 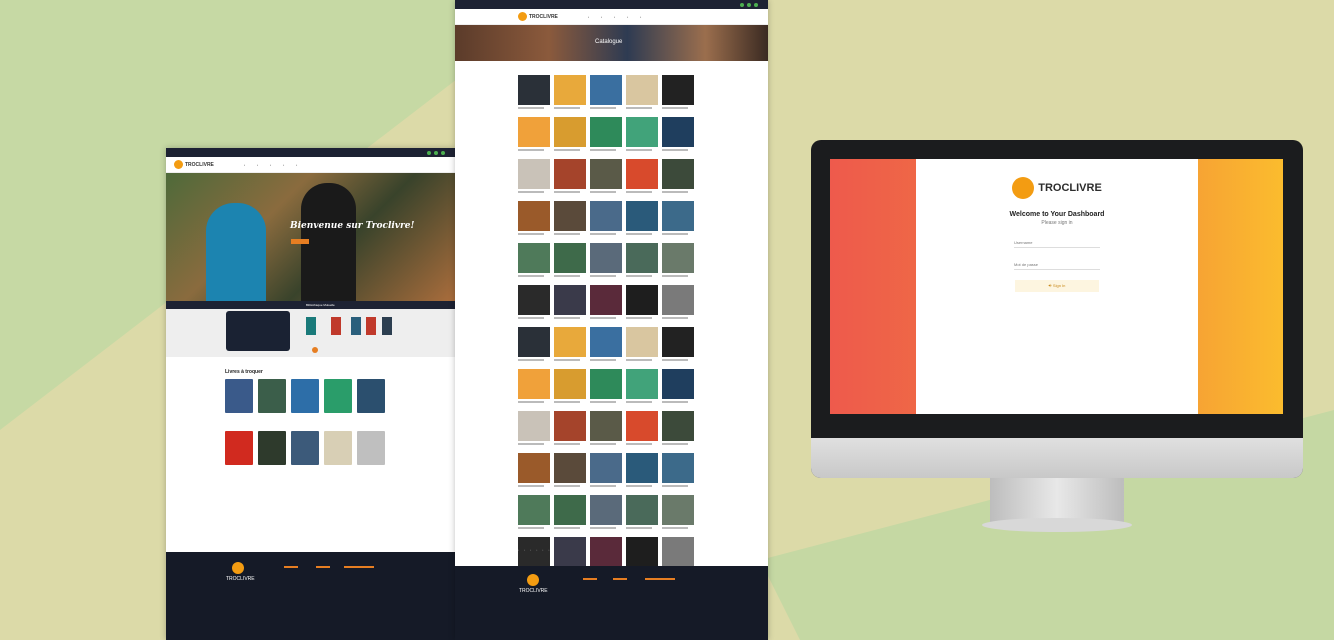 What do you see at coordinates (1057, 266) in the screenshot?
I see `password-field: Mot de passe` at bounding box center [1057, 266].